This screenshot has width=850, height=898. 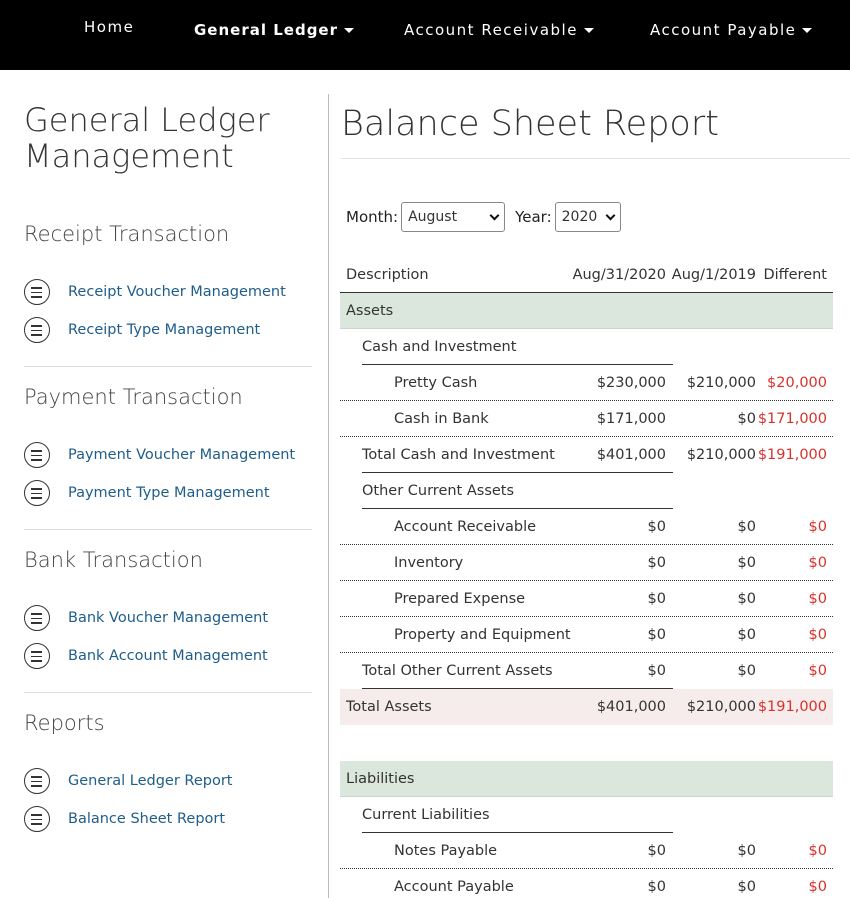 I want to click on row-description: Notes Payable, so click(x=446, y=851).